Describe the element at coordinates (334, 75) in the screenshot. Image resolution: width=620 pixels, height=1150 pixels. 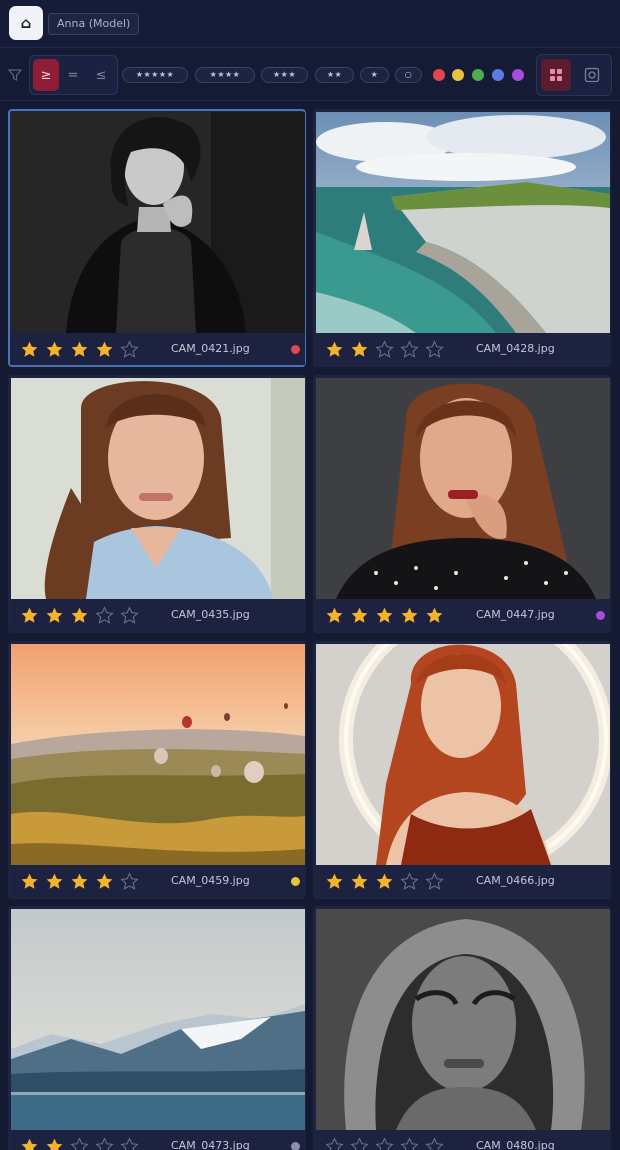
I see `rating-filter-2: ★★` at that location.